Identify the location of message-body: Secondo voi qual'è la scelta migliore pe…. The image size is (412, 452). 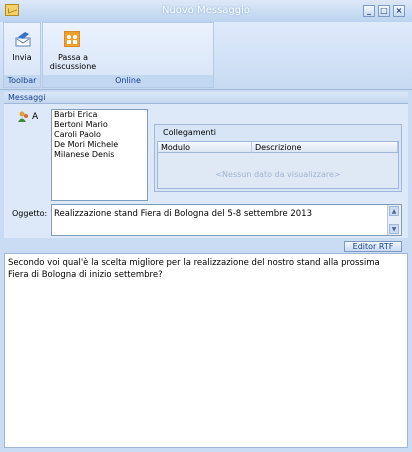
(206, 269).